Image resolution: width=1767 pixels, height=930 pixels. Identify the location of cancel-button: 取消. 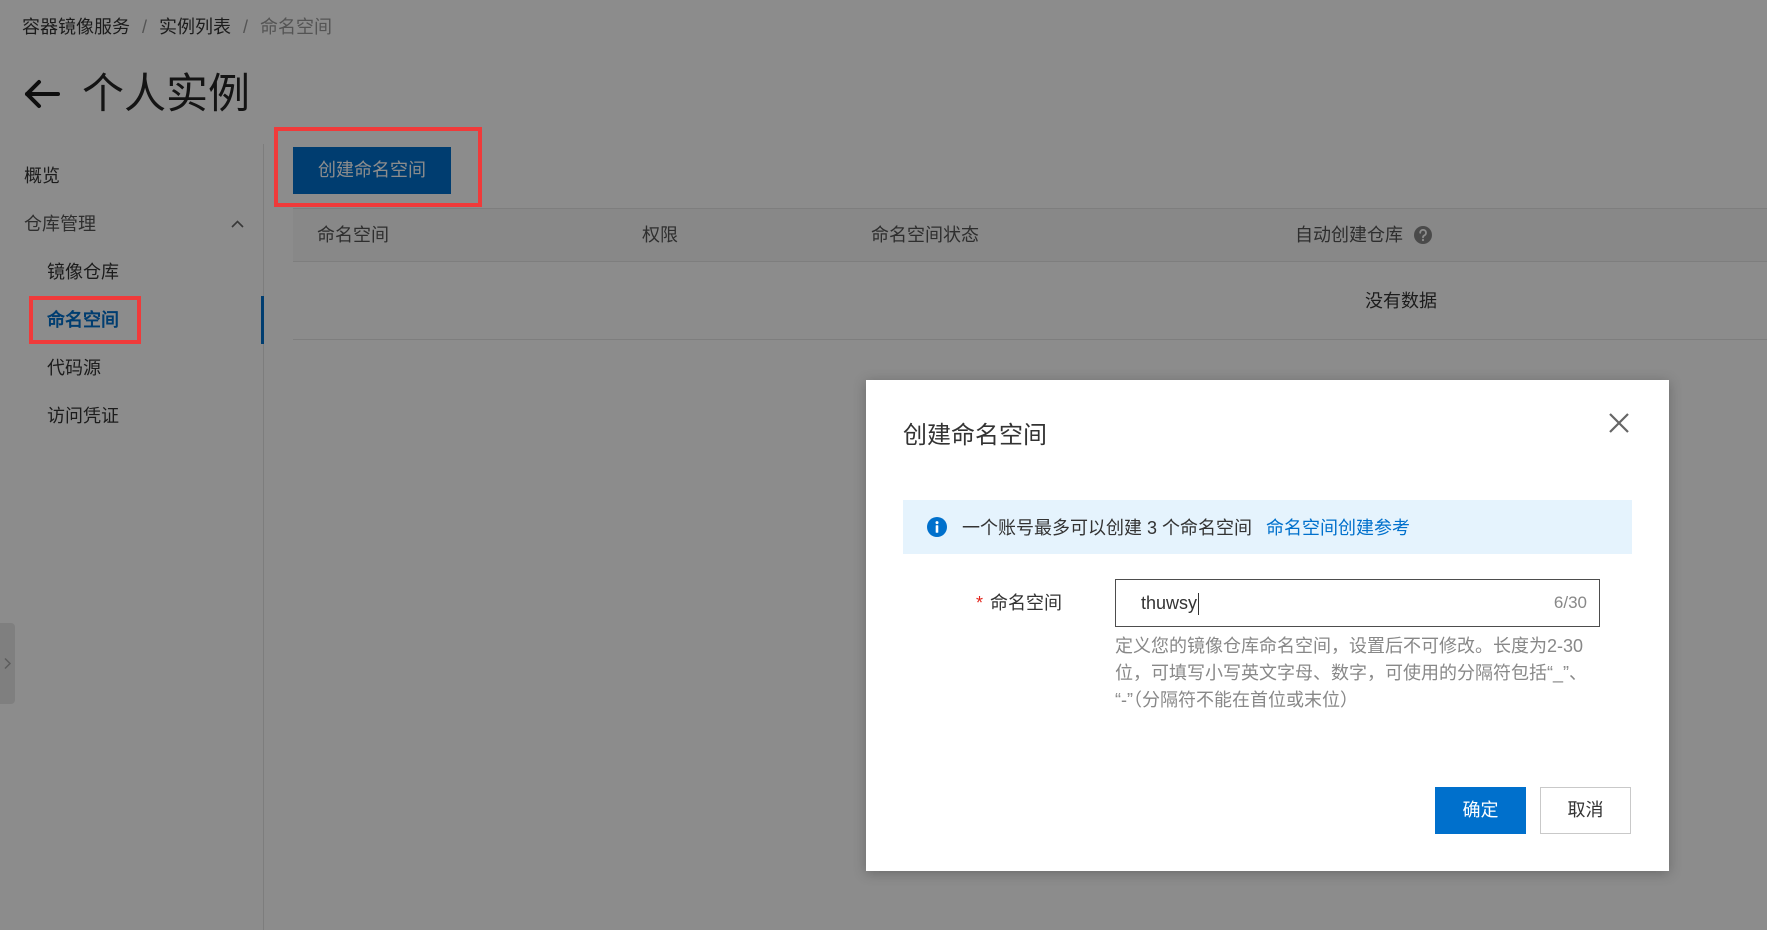
(1585, 810).